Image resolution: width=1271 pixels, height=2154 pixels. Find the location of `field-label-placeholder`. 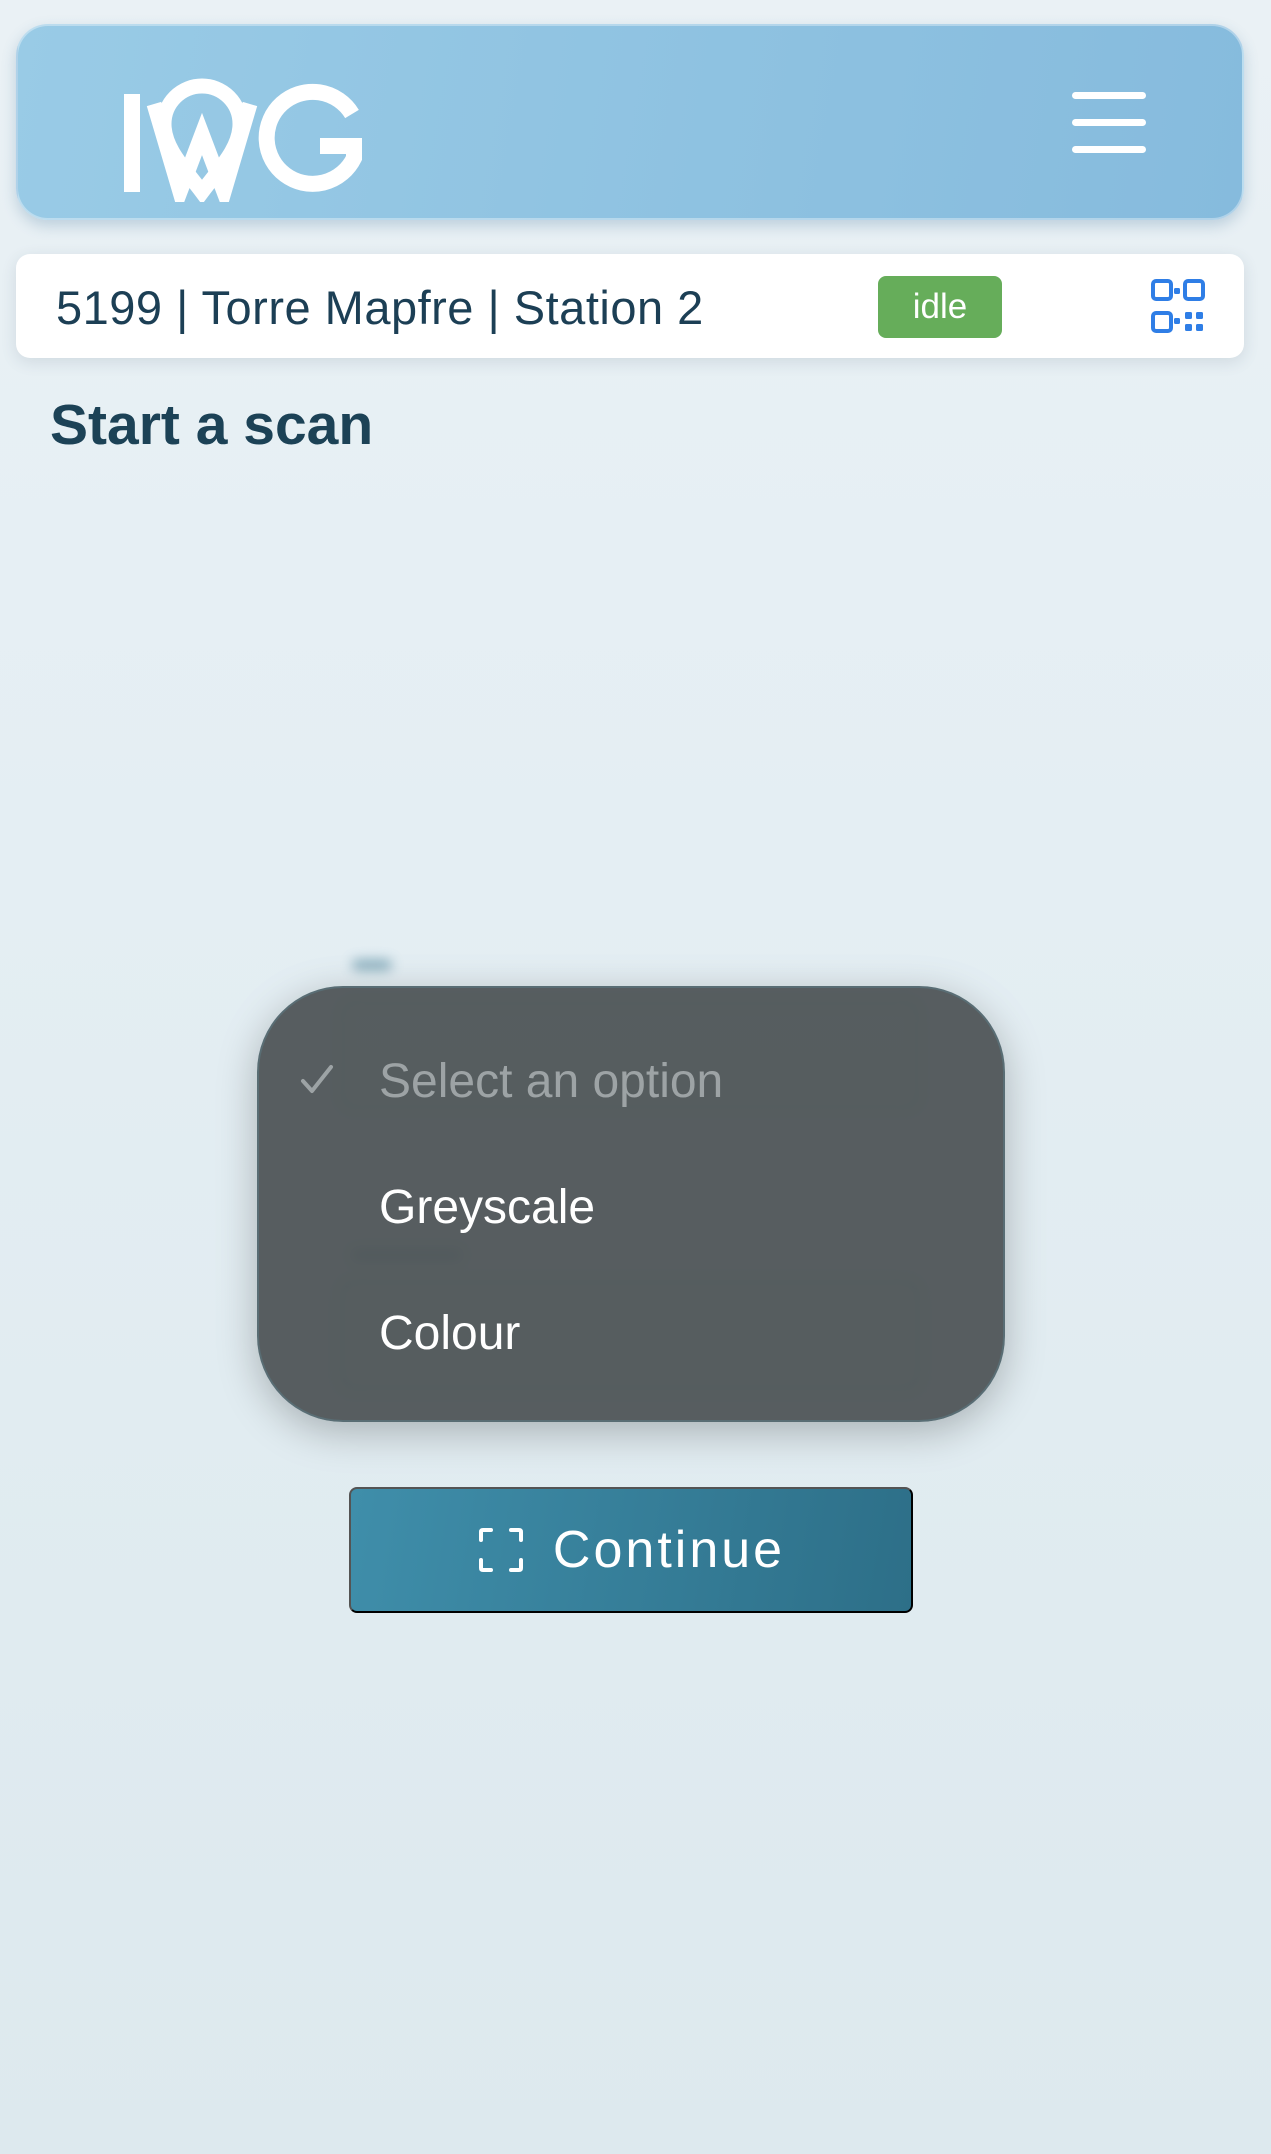

field-label-placeholder is located at coordinates (372, 965).